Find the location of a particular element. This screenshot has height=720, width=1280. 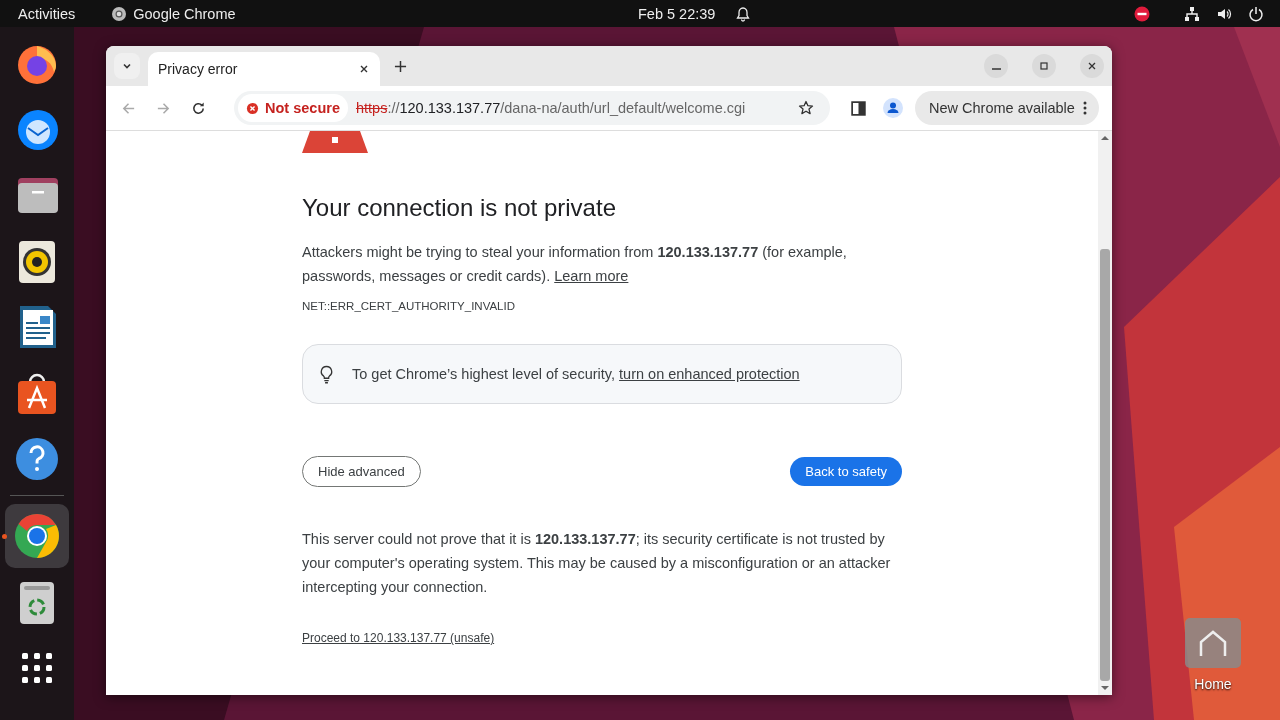

home-folder-label: Home is located at coordinates (1213, 684).